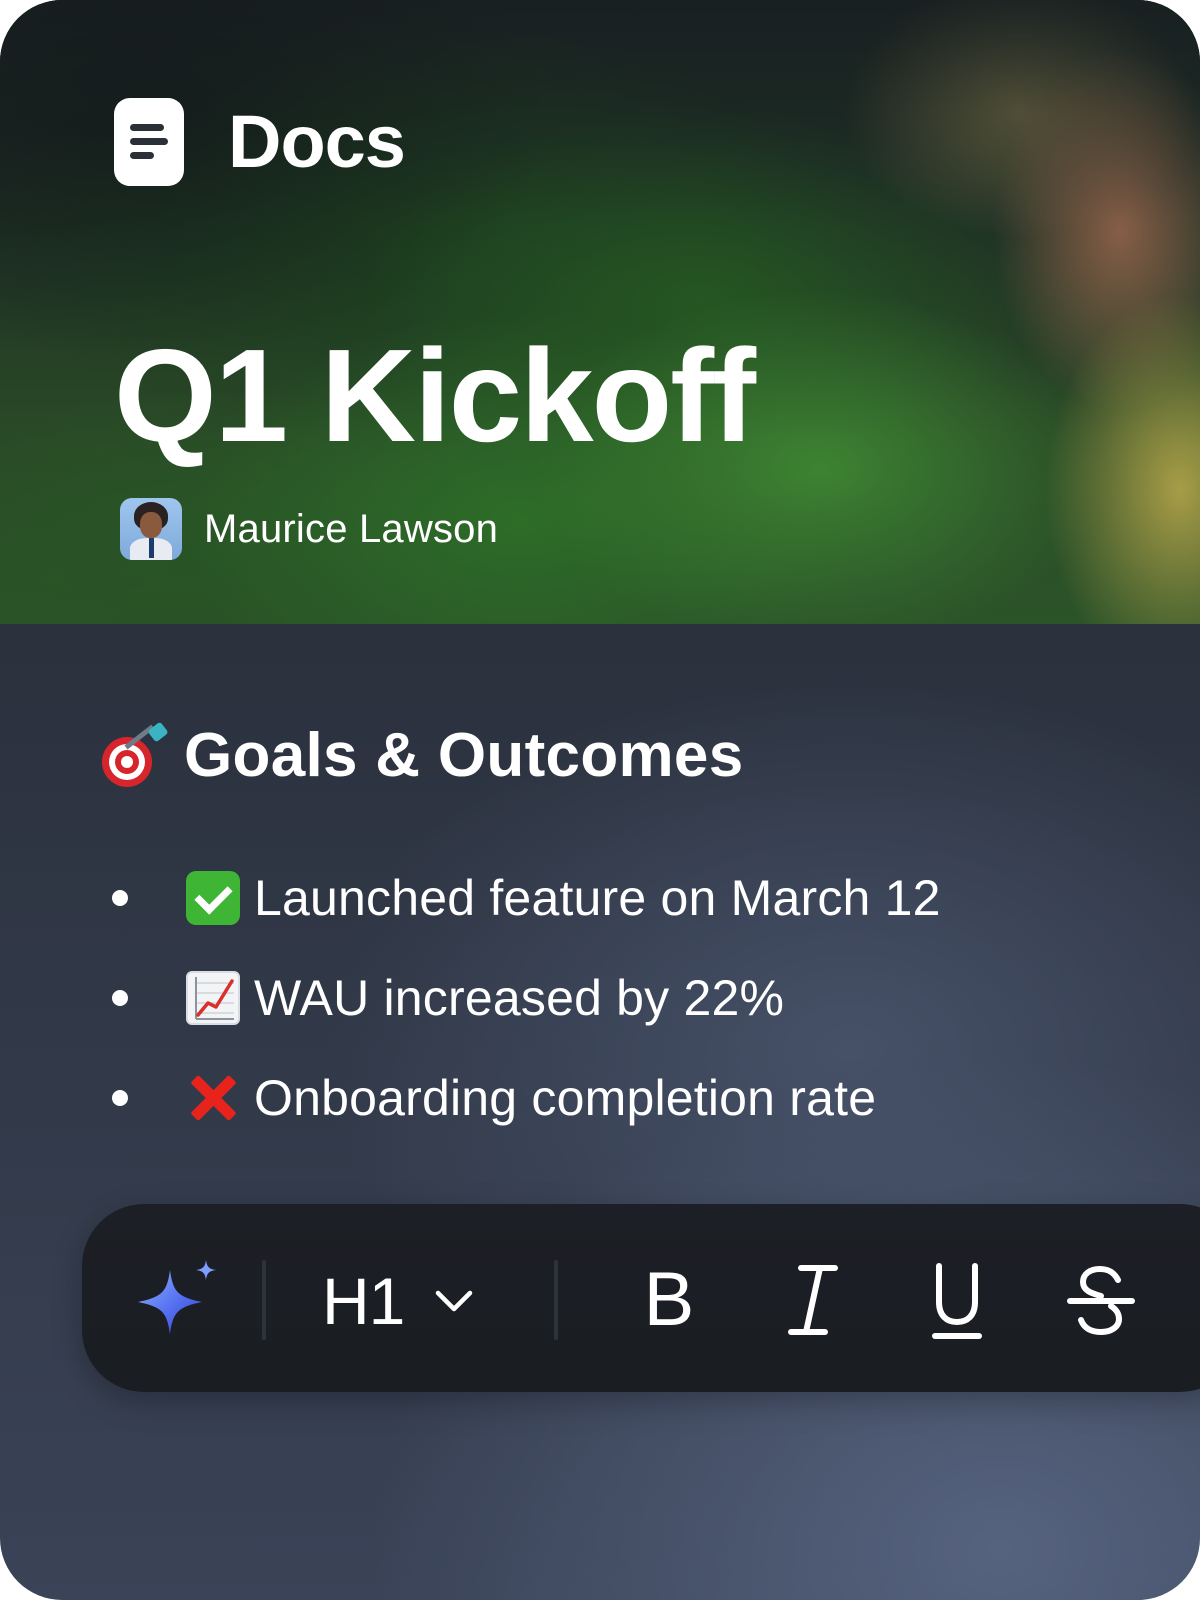  I want to click on italic-button, so click(813, 1300).